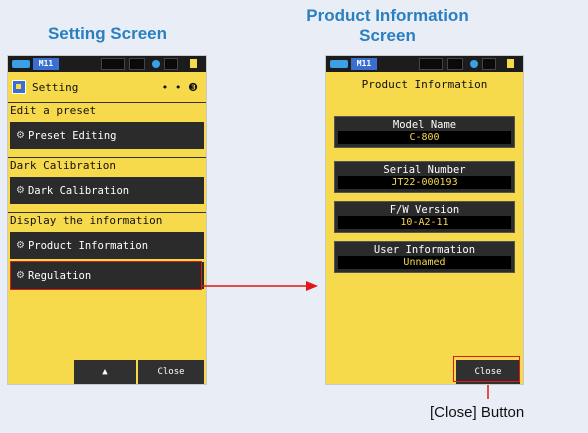 Image resolution: width=588 pixels, height=433 pixels. I want to click on user-information-field: User Information Unnamed, so click(424, 257).